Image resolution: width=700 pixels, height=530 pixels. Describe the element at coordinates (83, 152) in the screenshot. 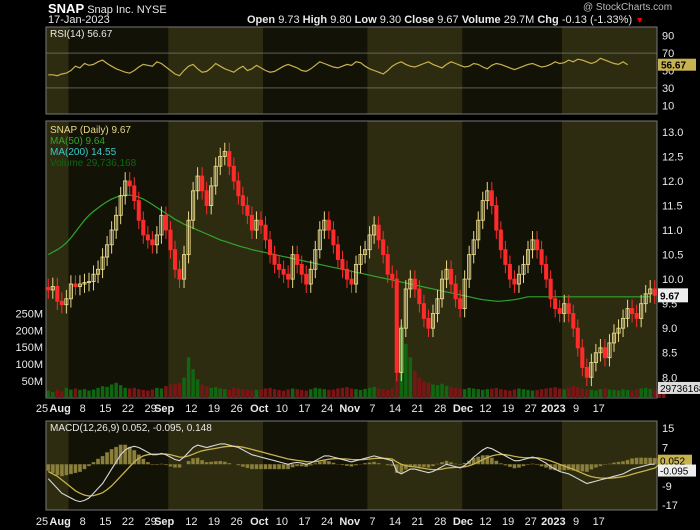

I see `price-legend-entry: MA(200) 14.55` at that location.